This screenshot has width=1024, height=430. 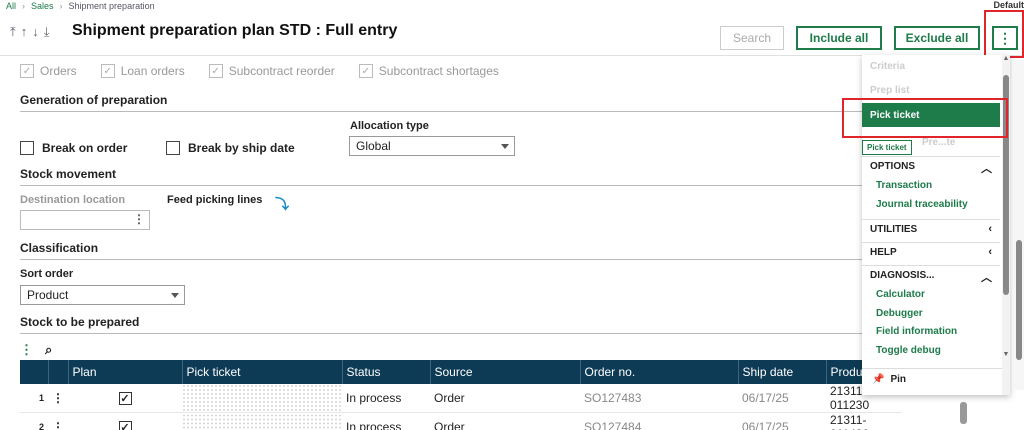 I want to click on sort-order-select: Product, so click(x=102, y=295).